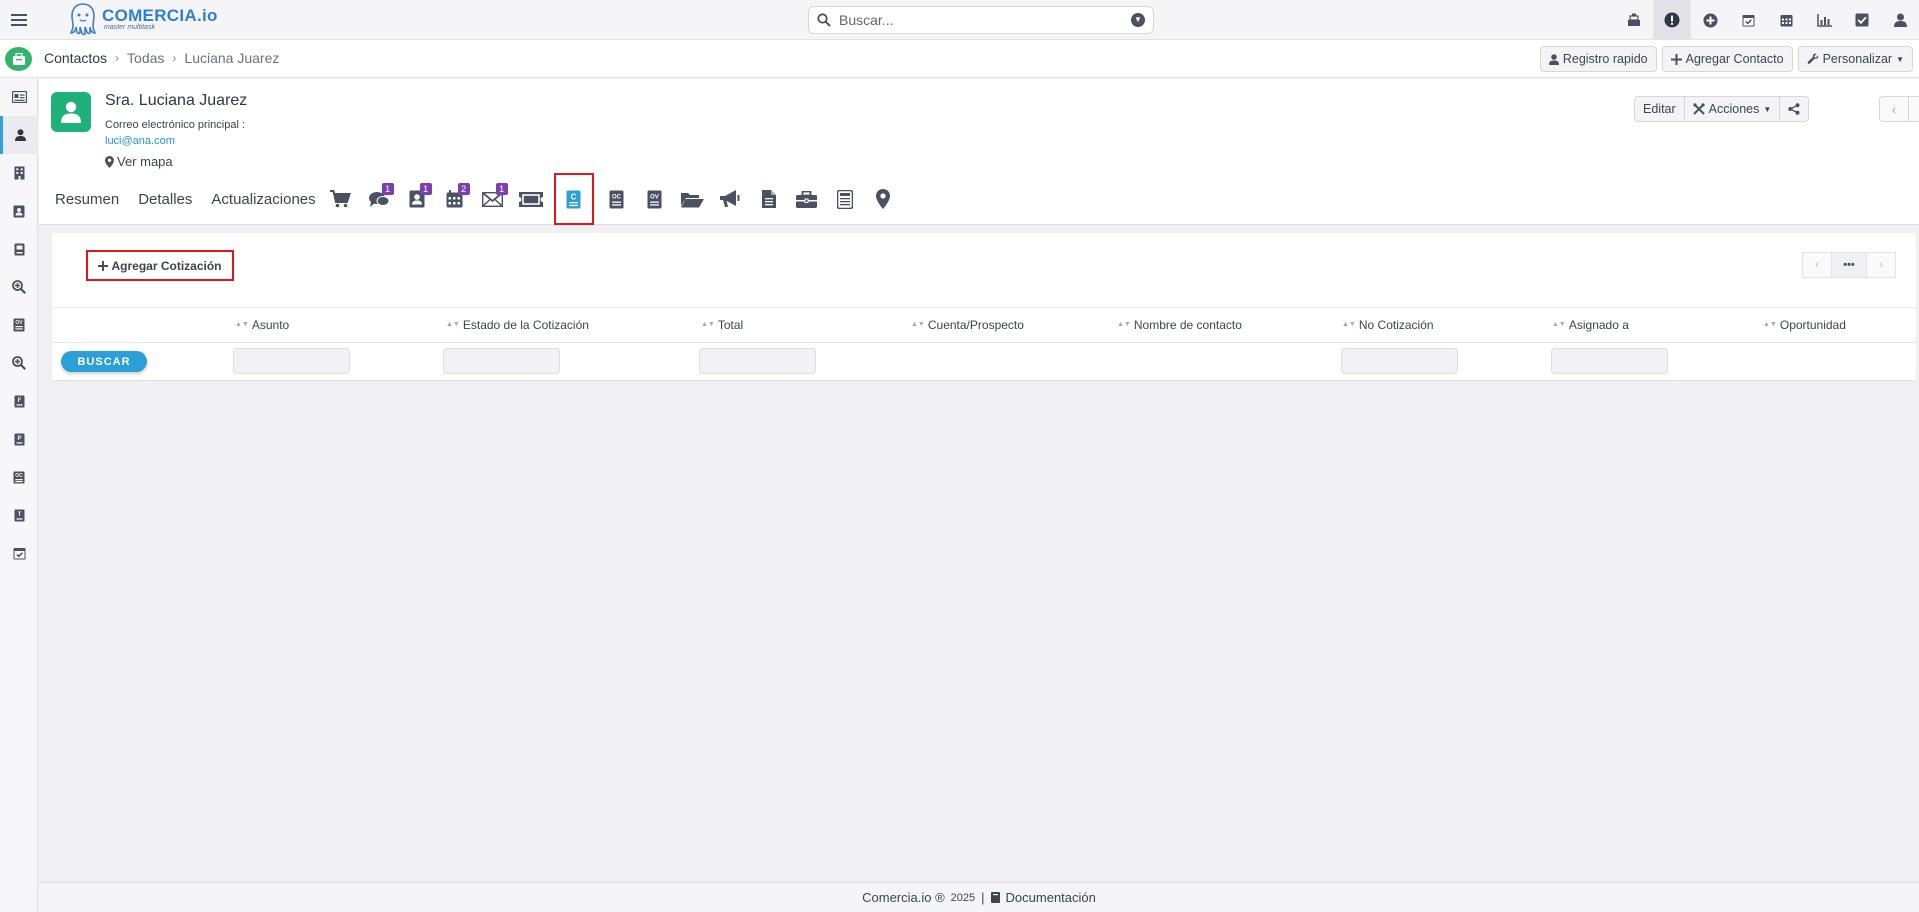 This screenshot has height=912, width=1919. Describe the element at coordinates (145, 58) in the screenshot. I see `breadcrumb-list: Todas` at that location.